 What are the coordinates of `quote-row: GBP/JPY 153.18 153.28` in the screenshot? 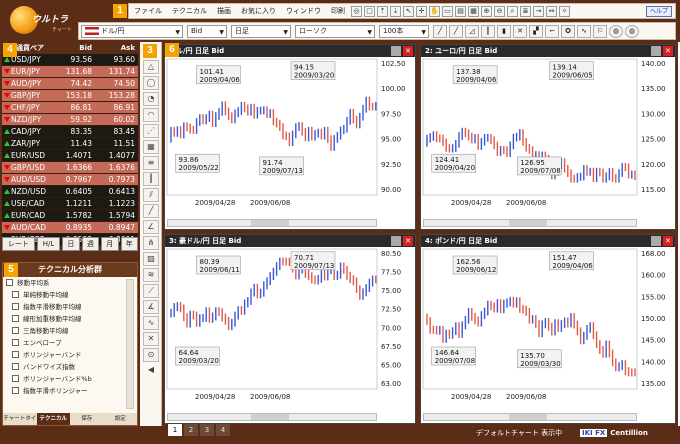 It's located at (70, 96).